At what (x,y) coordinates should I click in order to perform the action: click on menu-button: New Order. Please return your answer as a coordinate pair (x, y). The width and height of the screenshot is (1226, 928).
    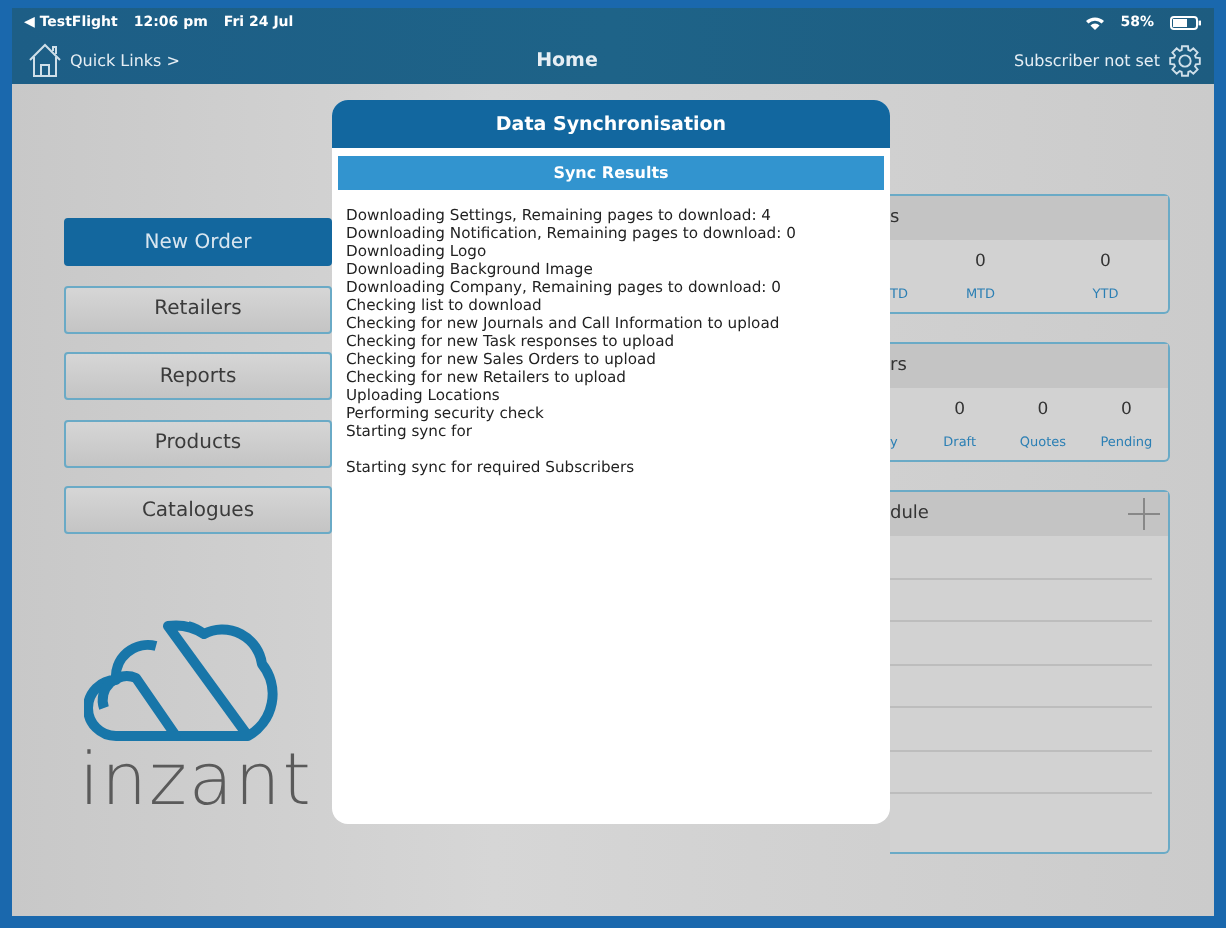
    Looking at the image, I should click on (198, 242).